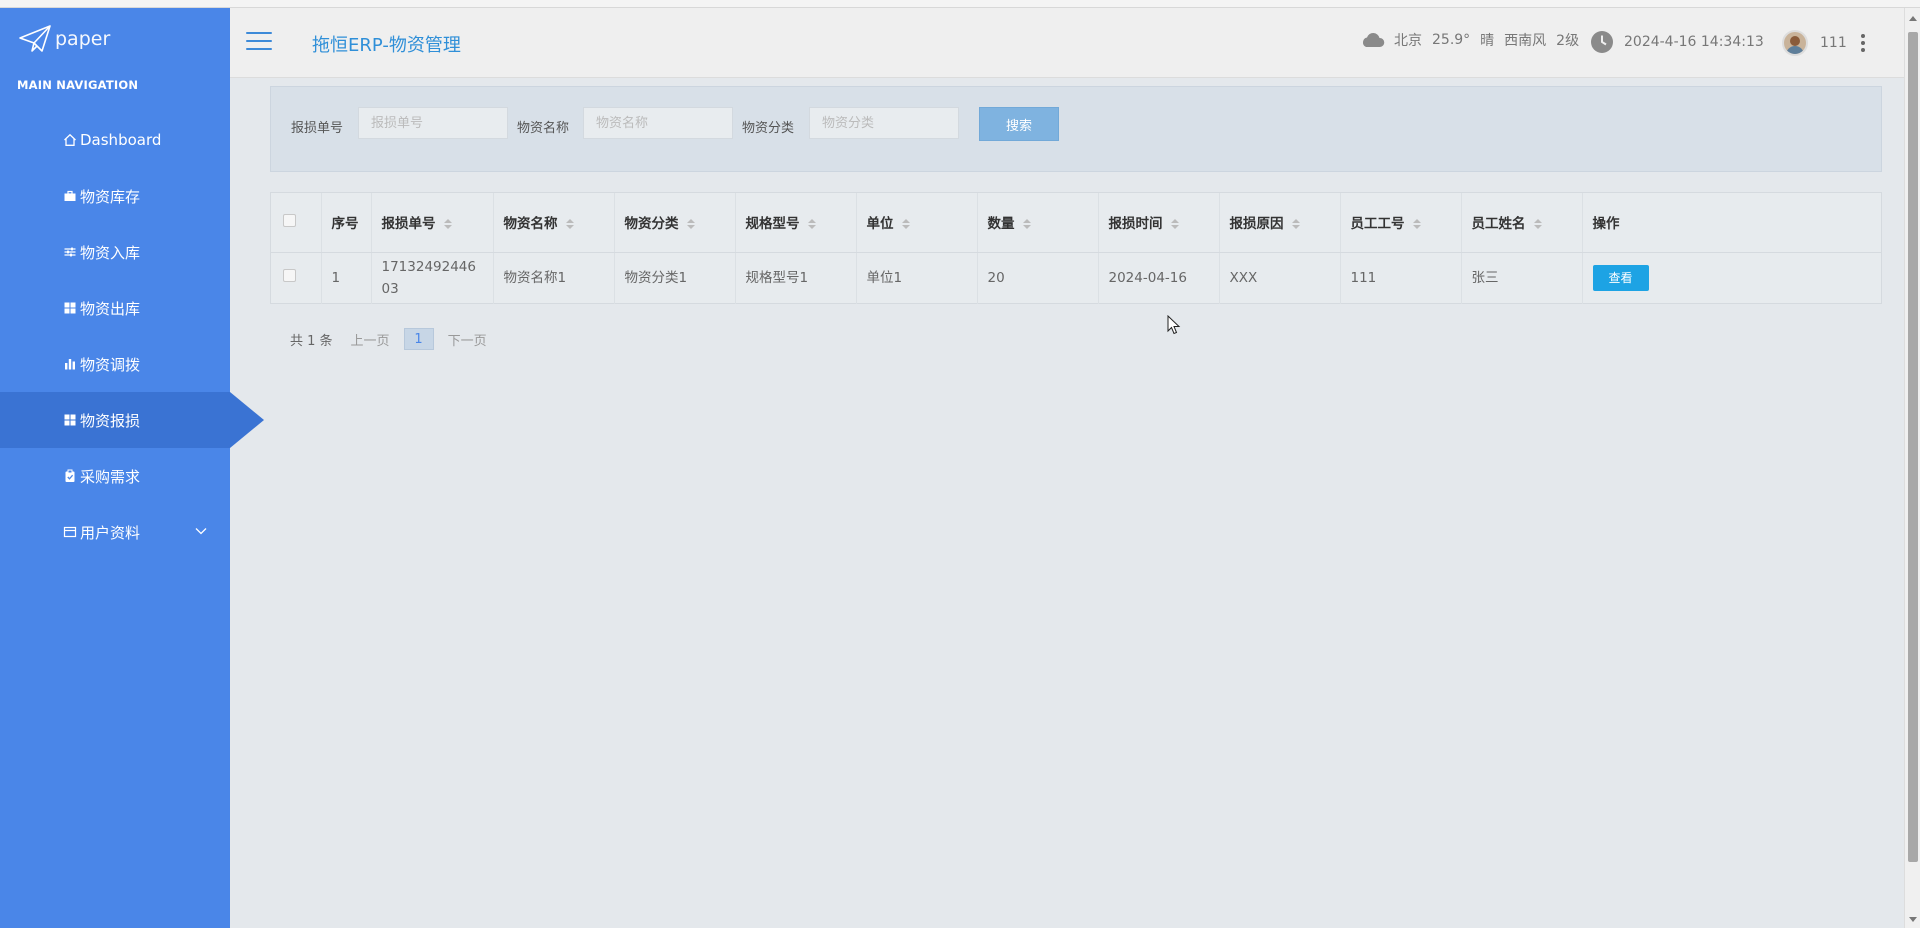  Describe the element at coordinates (880, 224) in the screenshot. I see `column-label: 单位` at that location.